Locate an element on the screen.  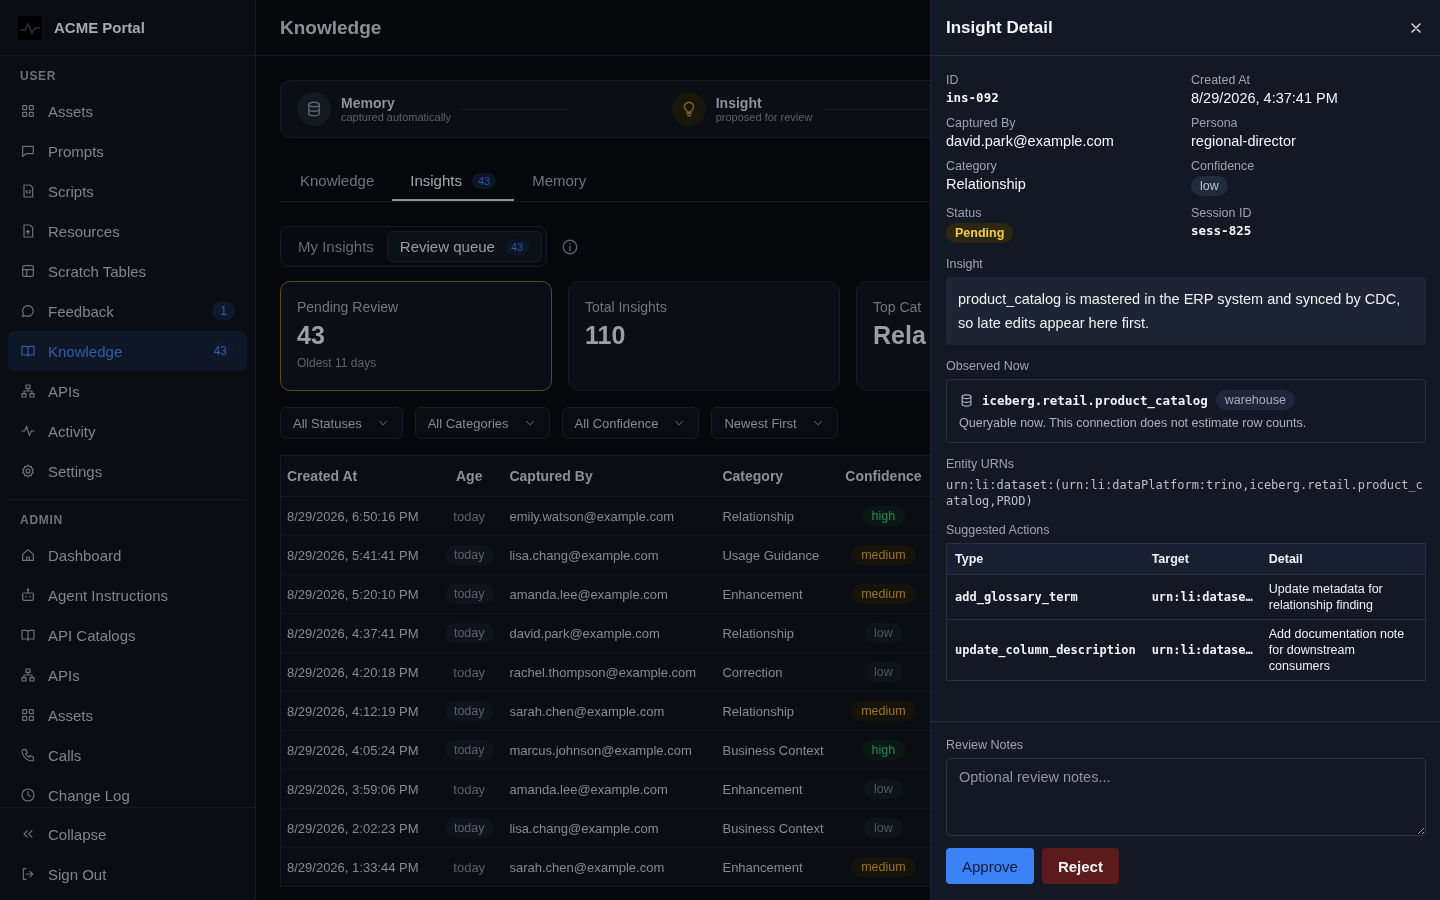
filter-dropdown: Newest First is located at coordinates (774, 423).